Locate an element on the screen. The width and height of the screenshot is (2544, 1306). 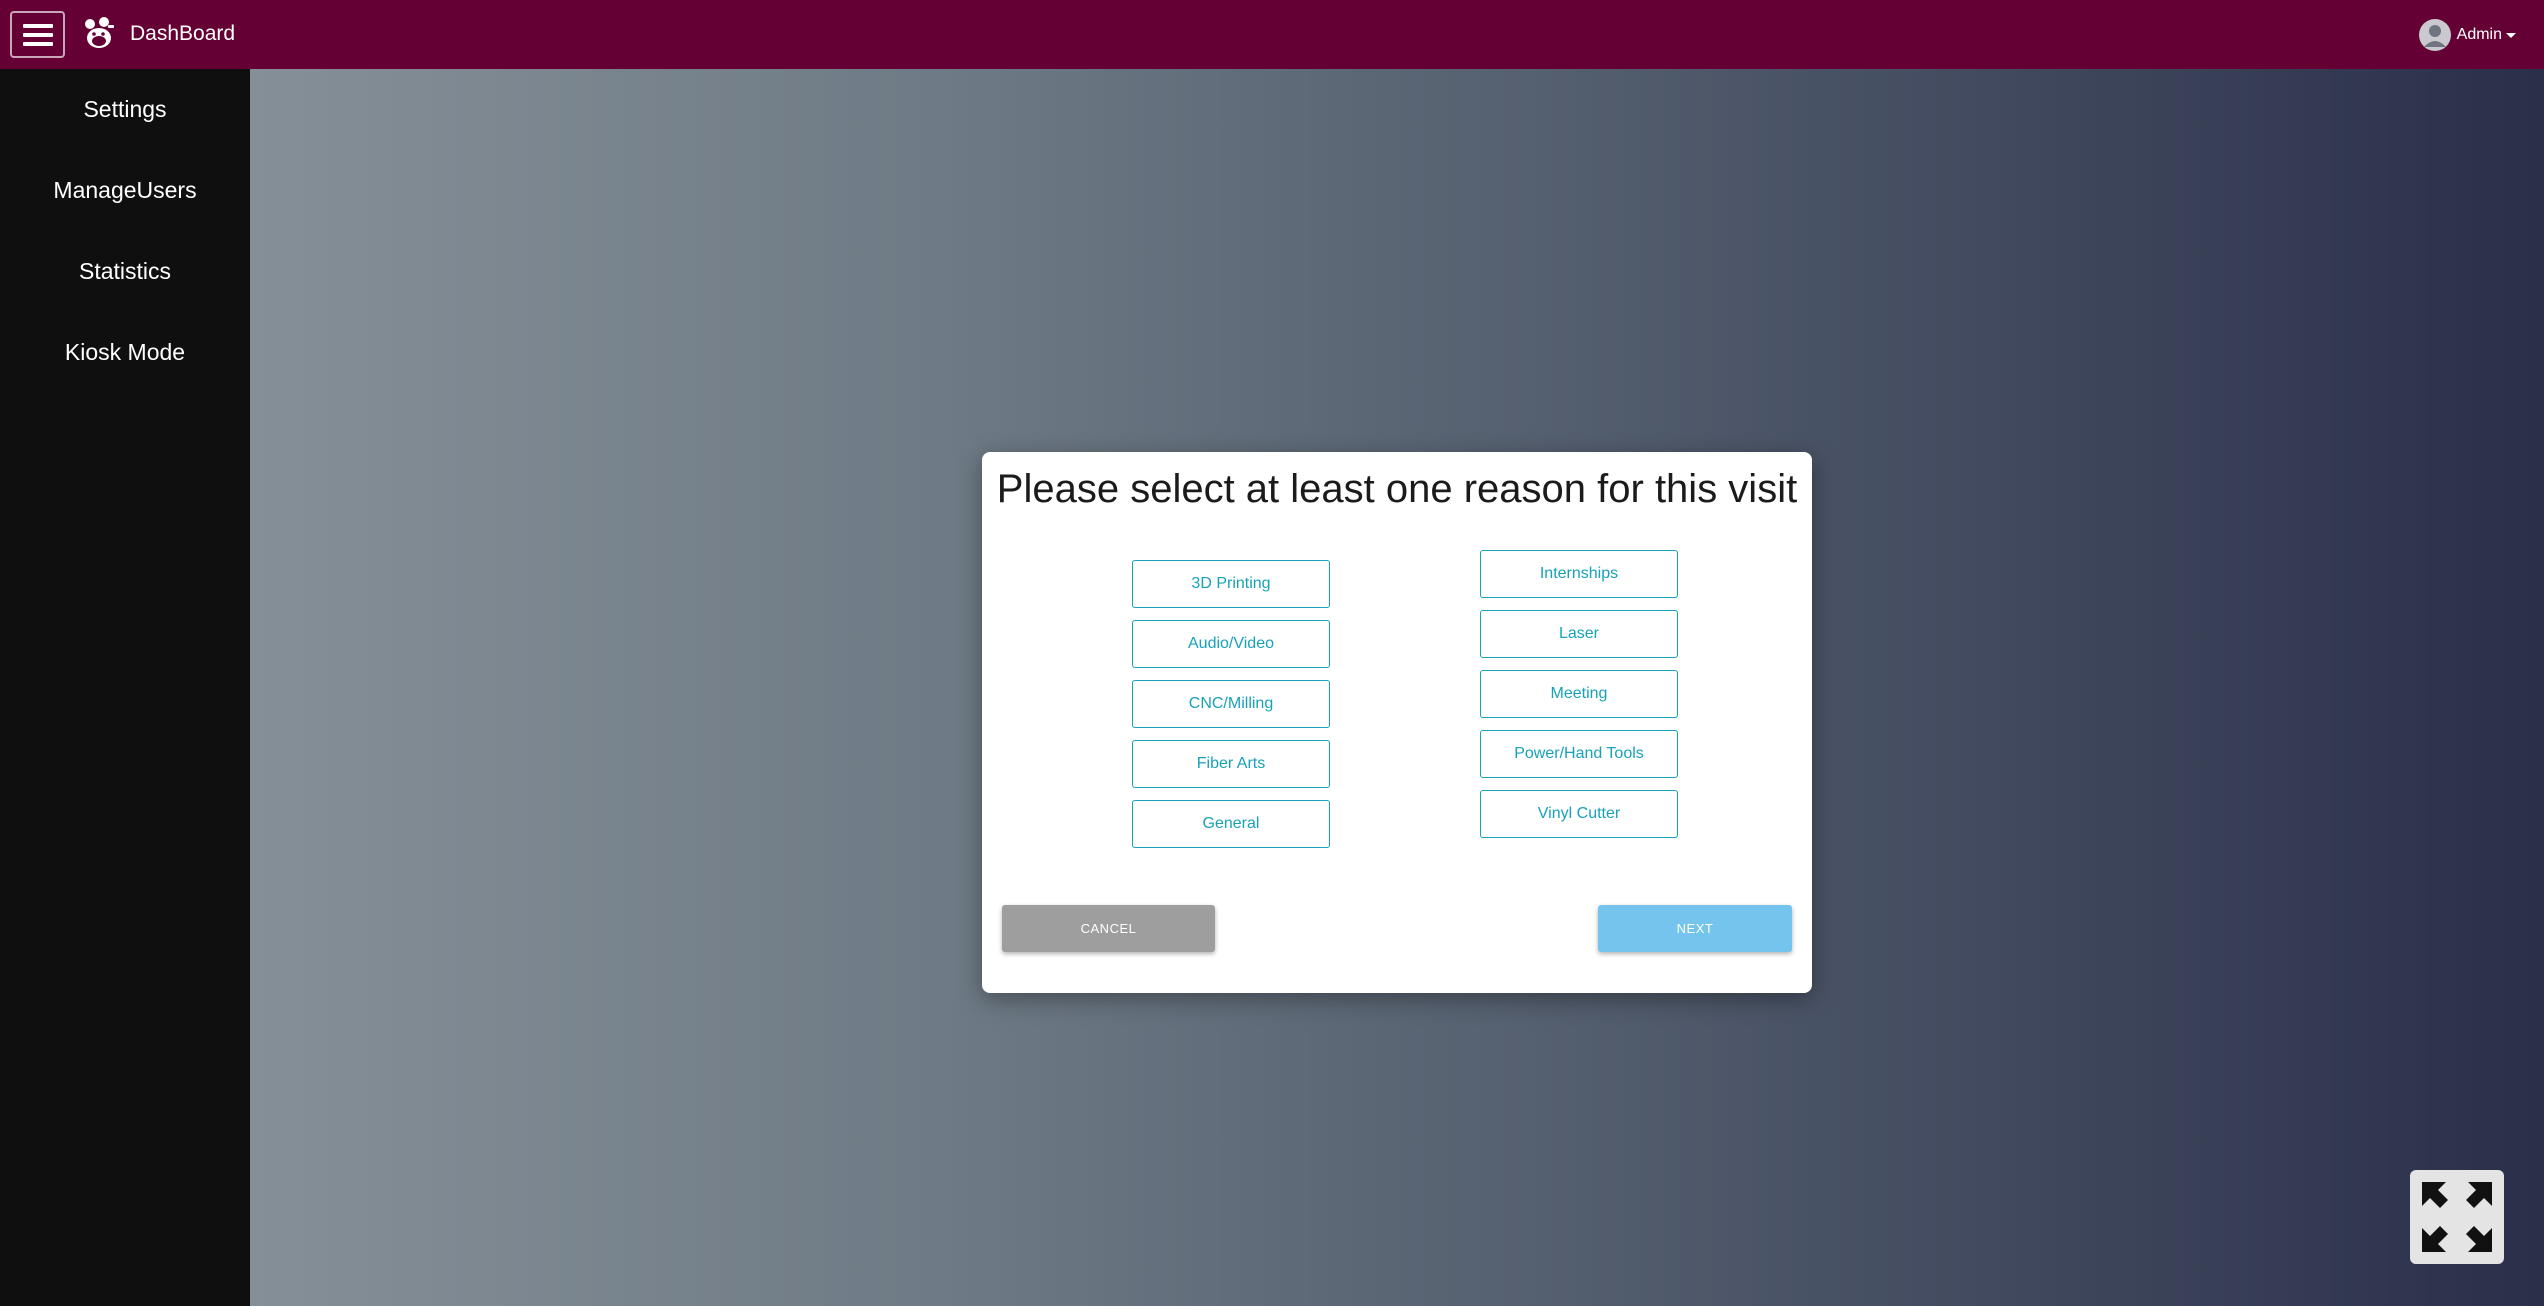
reason-cnc-milling-button: CNC/Milling is located at coordinates (1231, 704).